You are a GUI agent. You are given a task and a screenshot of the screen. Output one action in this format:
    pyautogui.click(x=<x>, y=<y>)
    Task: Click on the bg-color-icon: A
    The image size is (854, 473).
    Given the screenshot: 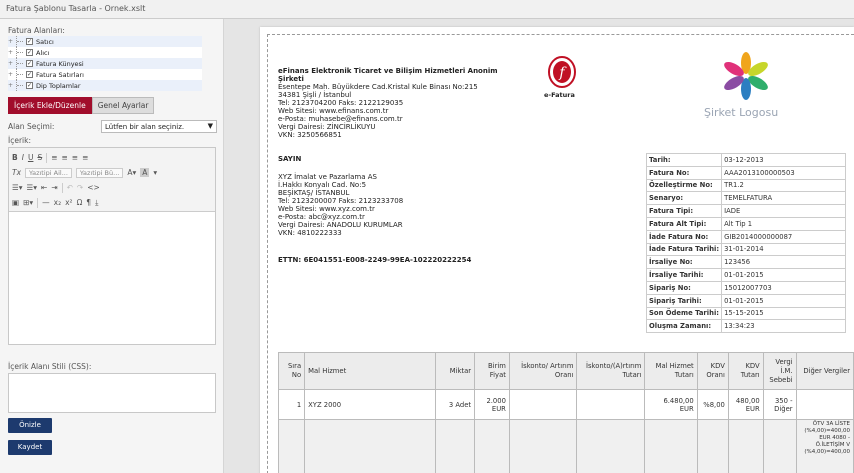 What is the action you would take?
    pyautogui.click(x=145, y=172)
    